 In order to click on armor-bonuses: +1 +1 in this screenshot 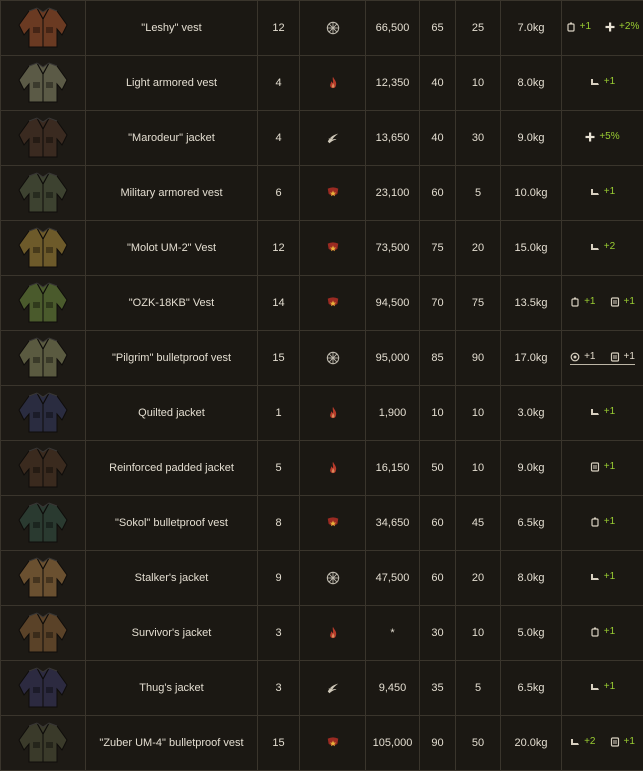, I will do `click(602, 303)`.